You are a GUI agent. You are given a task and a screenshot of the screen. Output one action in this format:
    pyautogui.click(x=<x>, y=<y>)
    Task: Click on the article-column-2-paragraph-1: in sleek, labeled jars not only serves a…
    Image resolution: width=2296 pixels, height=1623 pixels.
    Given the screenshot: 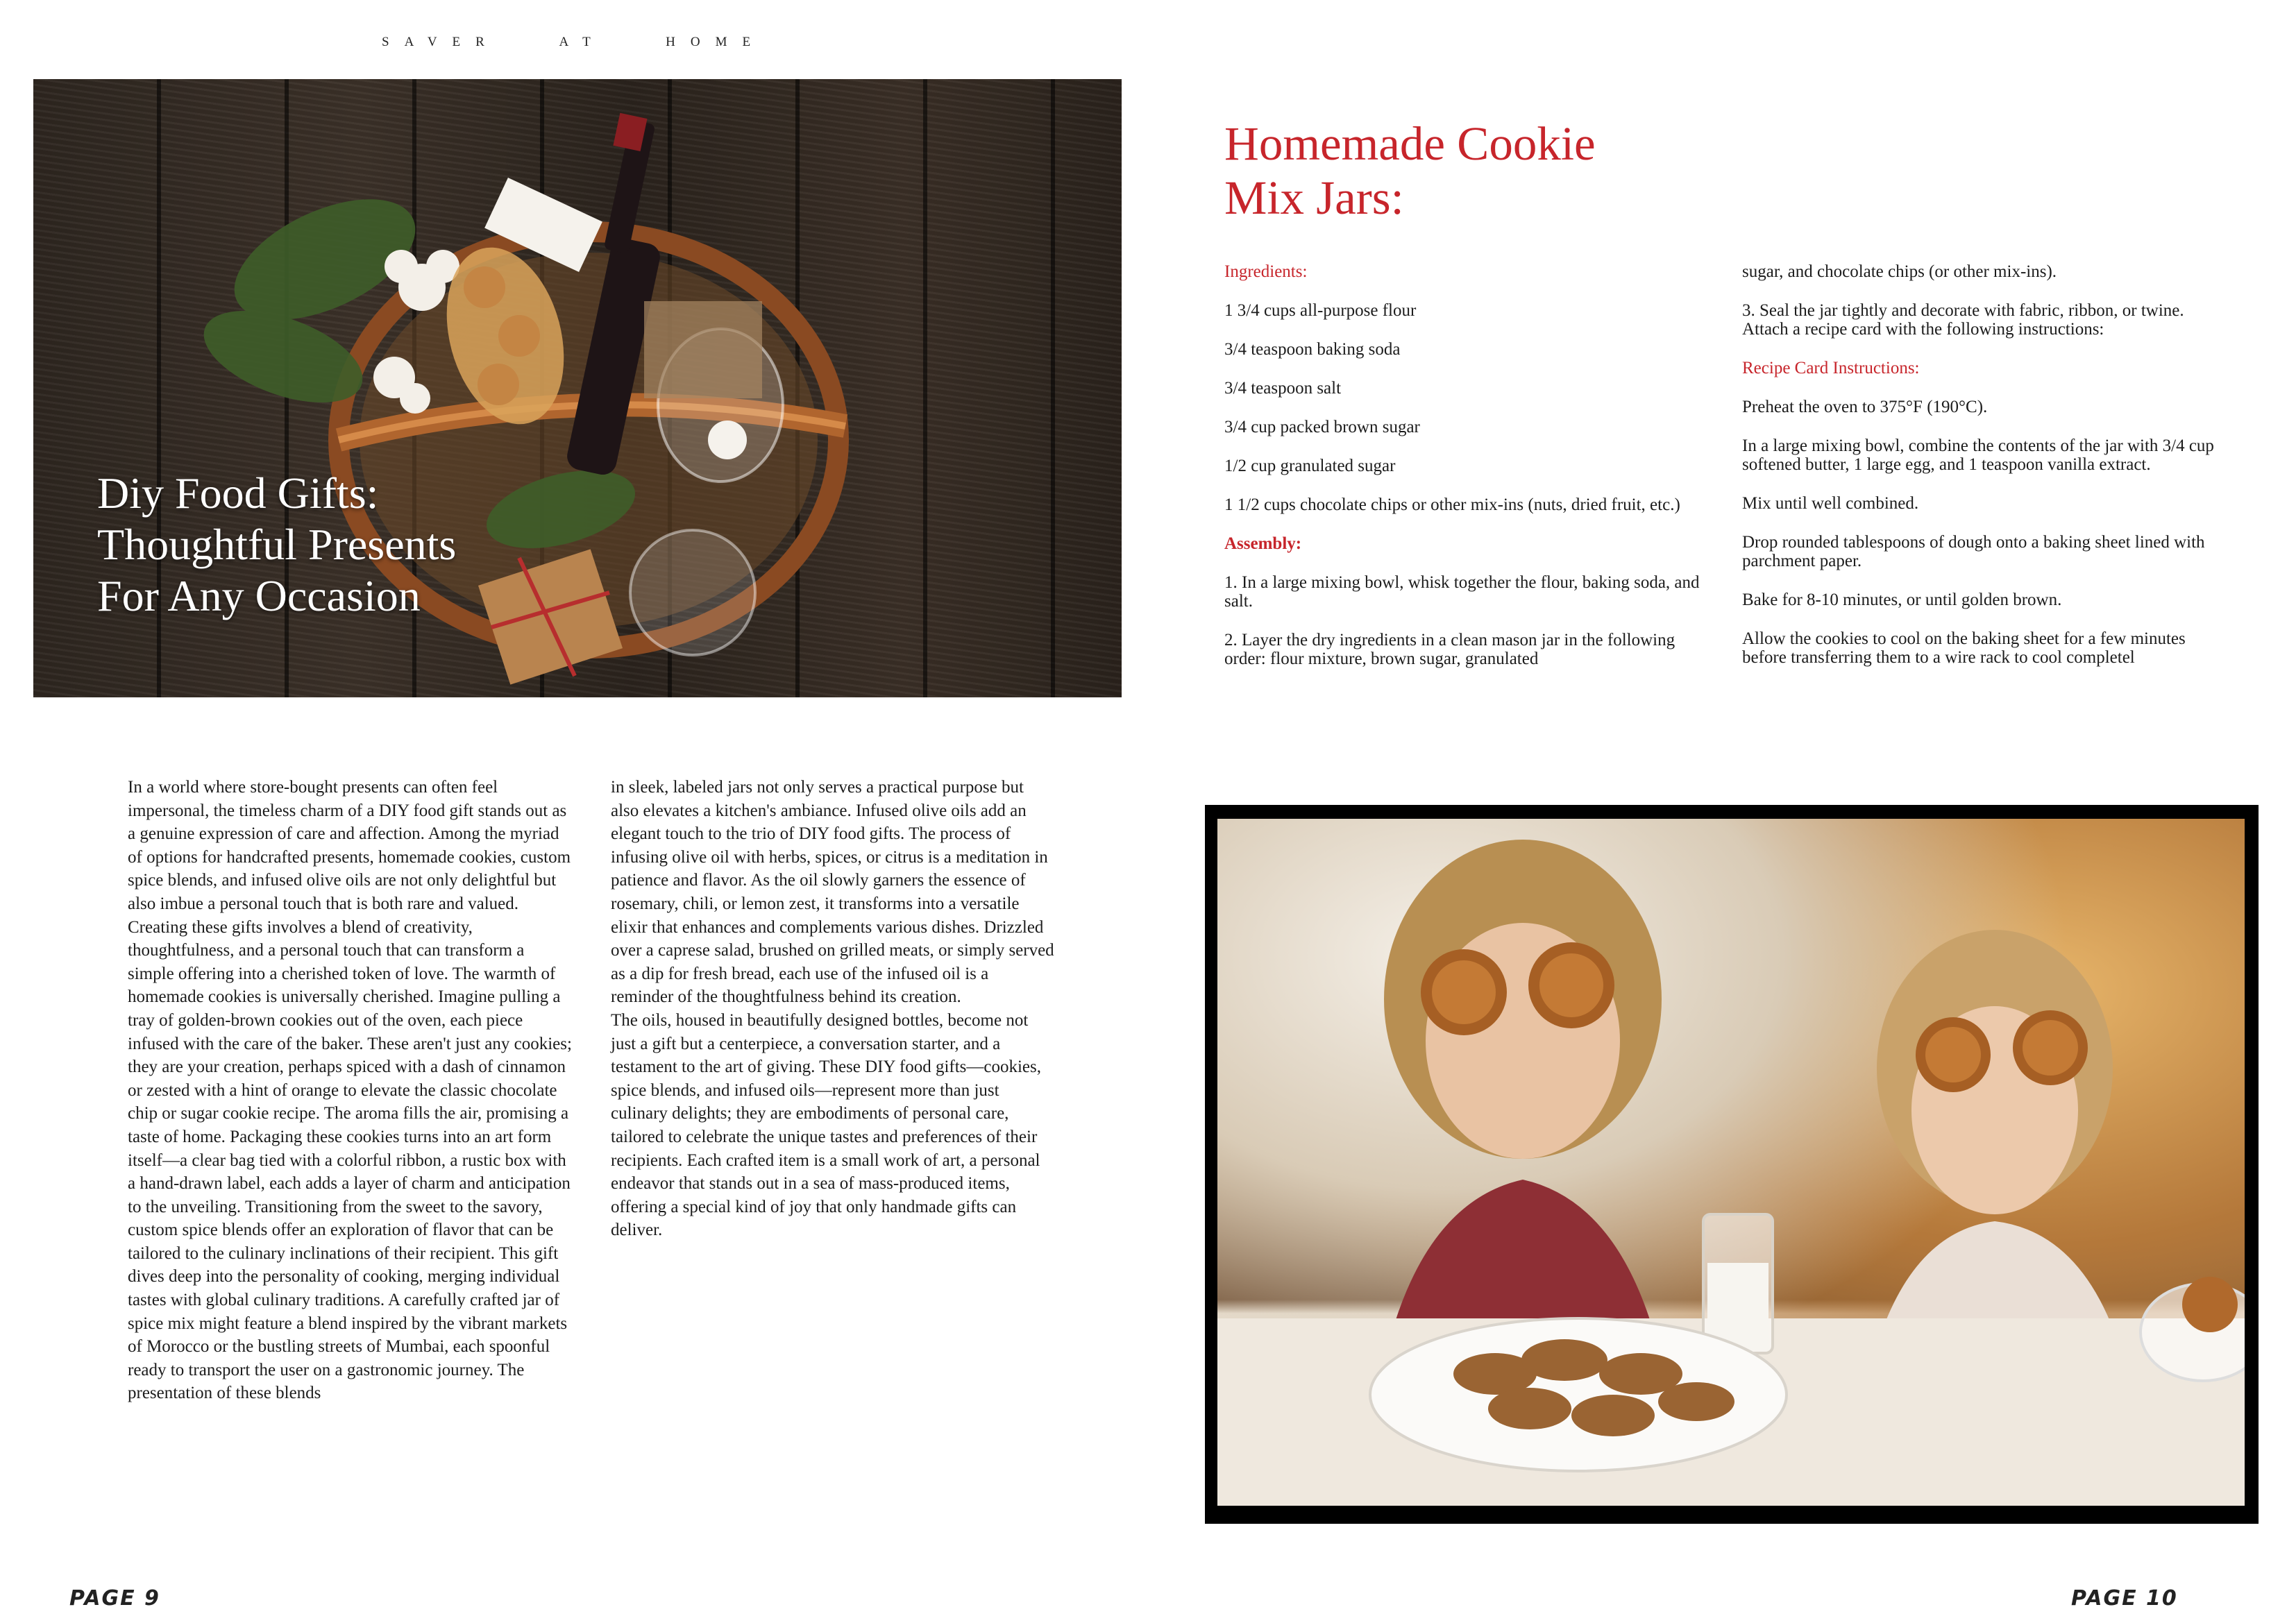 What is the action you would take?
    pyautogui.click(x=832, y=893)
    